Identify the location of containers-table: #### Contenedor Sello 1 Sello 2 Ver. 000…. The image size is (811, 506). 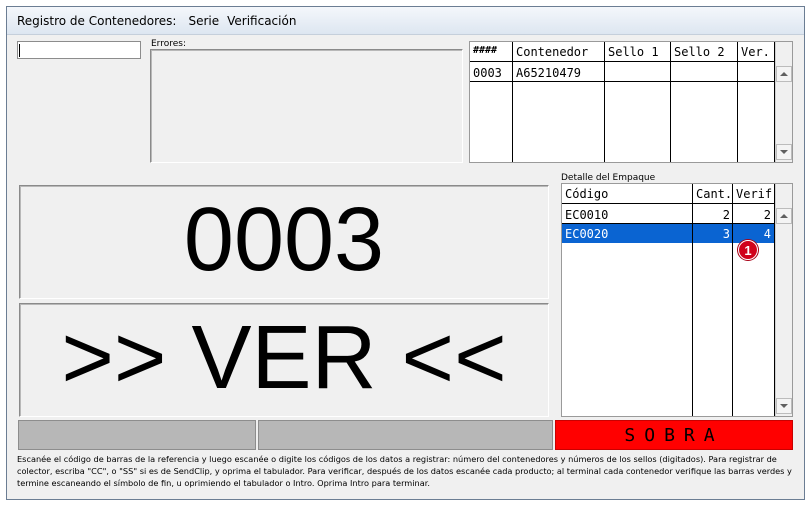
(631, 102).